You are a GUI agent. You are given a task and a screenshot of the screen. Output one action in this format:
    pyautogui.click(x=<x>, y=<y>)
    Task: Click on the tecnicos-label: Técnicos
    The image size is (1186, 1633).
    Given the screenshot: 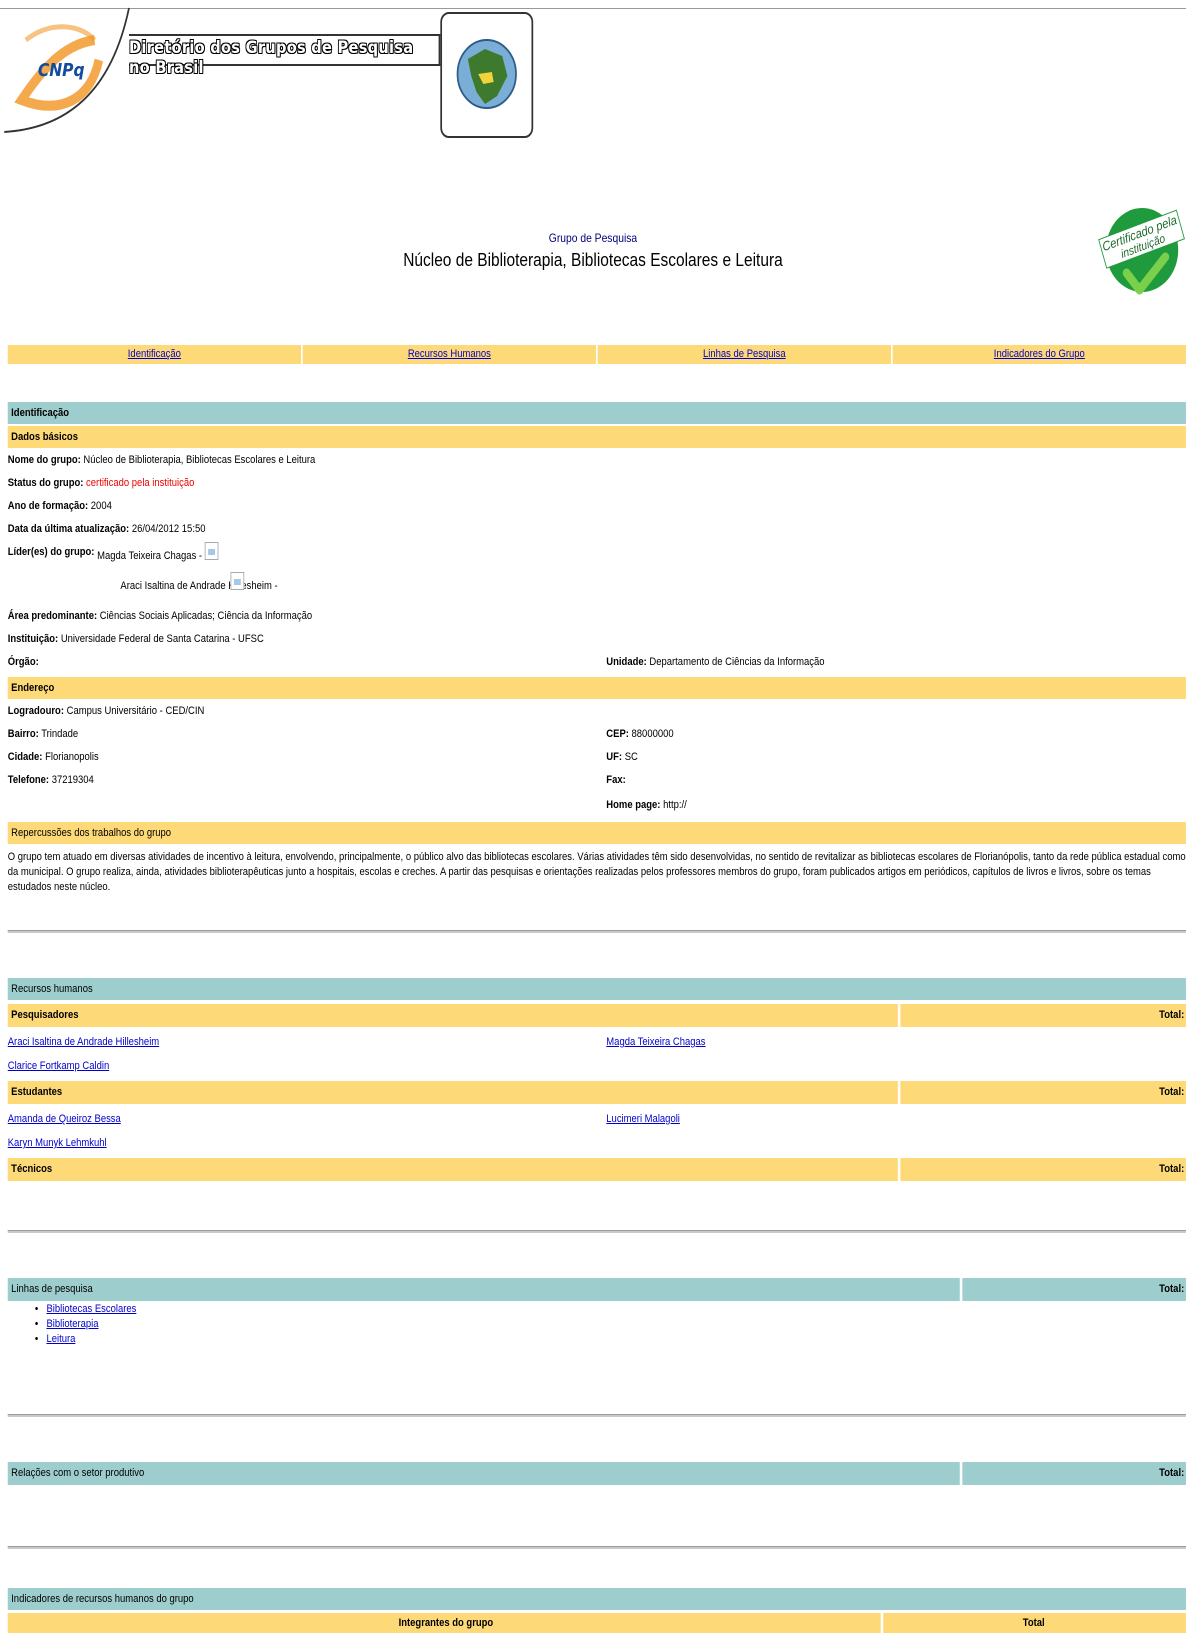 What is the action you would take?
    pyautogui.click(x=452, y=1169)
    